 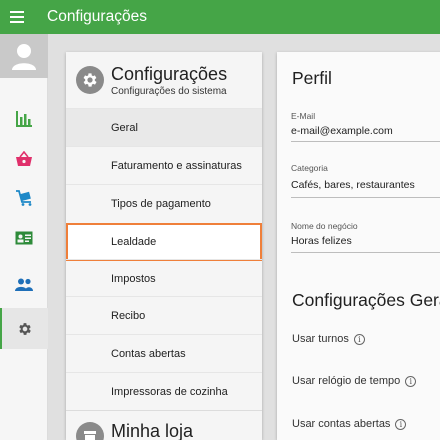 What do you see at coordinates (90, 435) in the screenshot?
I see `store-icon` at bounding box center [90, 435].